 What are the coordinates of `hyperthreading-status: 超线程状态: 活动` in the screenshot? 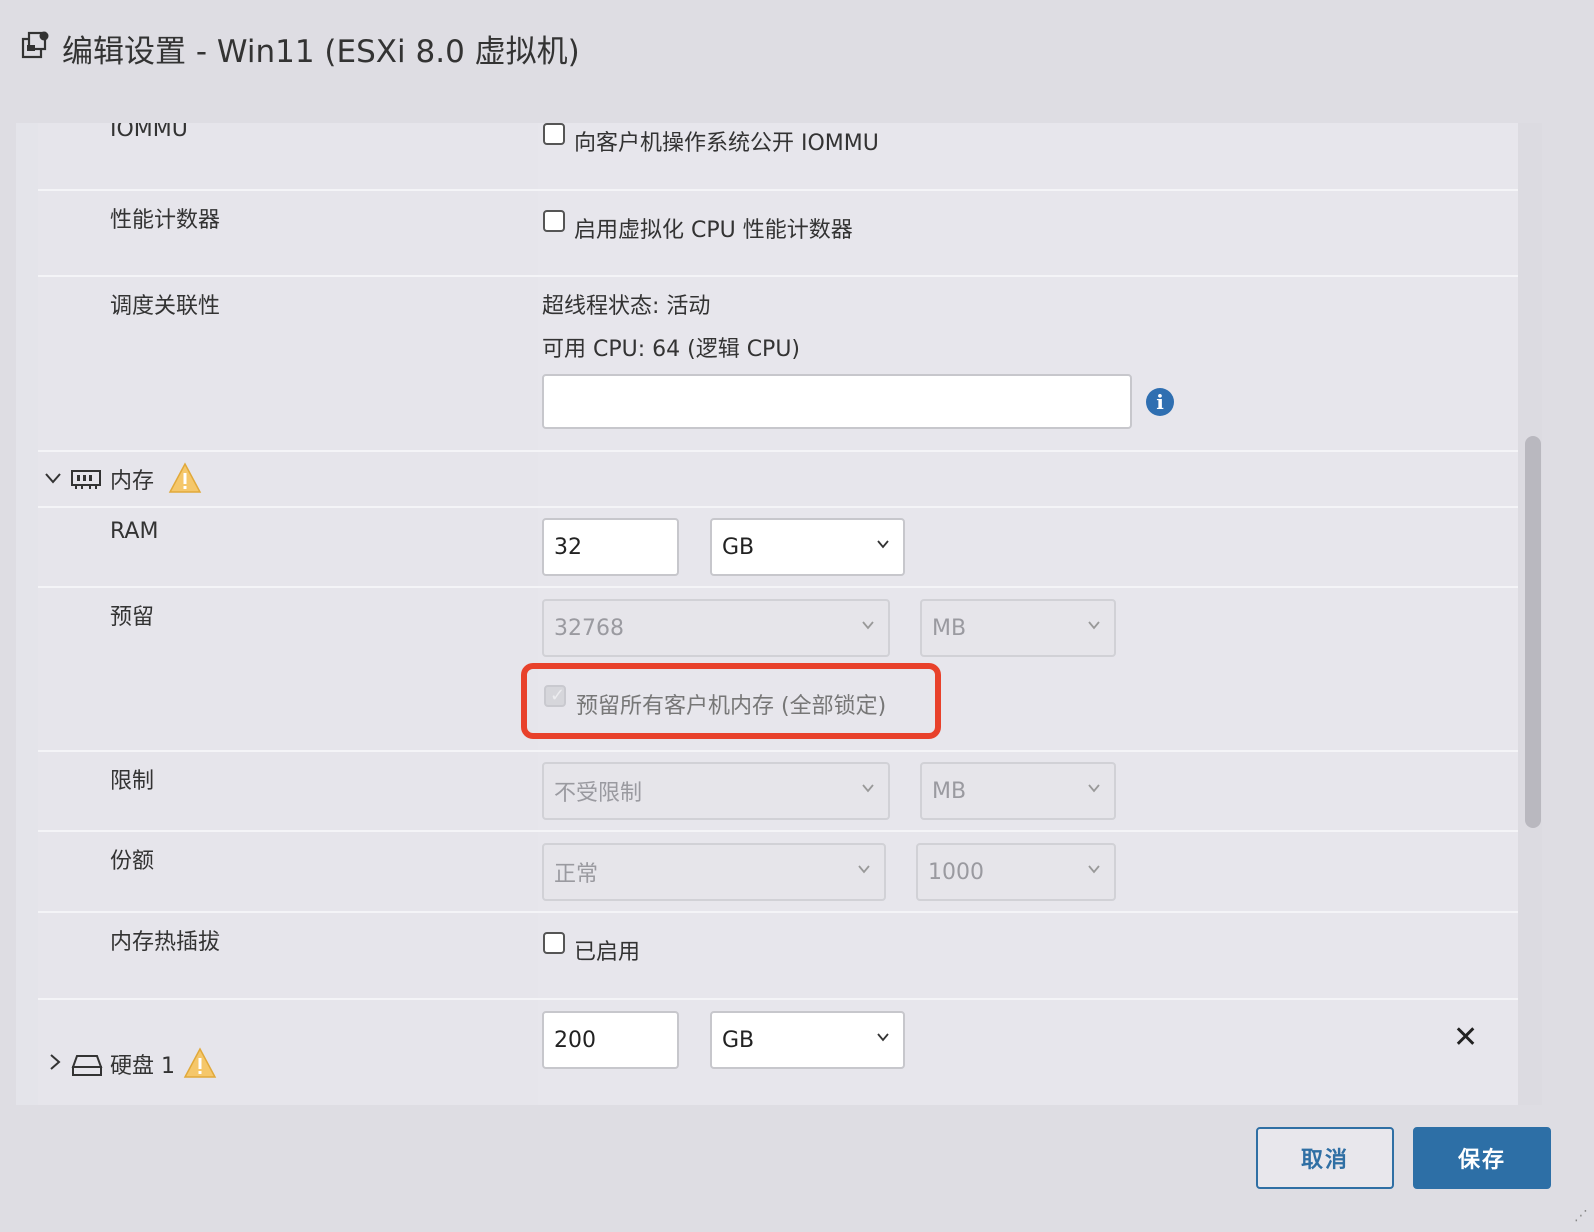 It's located at (626, 306).